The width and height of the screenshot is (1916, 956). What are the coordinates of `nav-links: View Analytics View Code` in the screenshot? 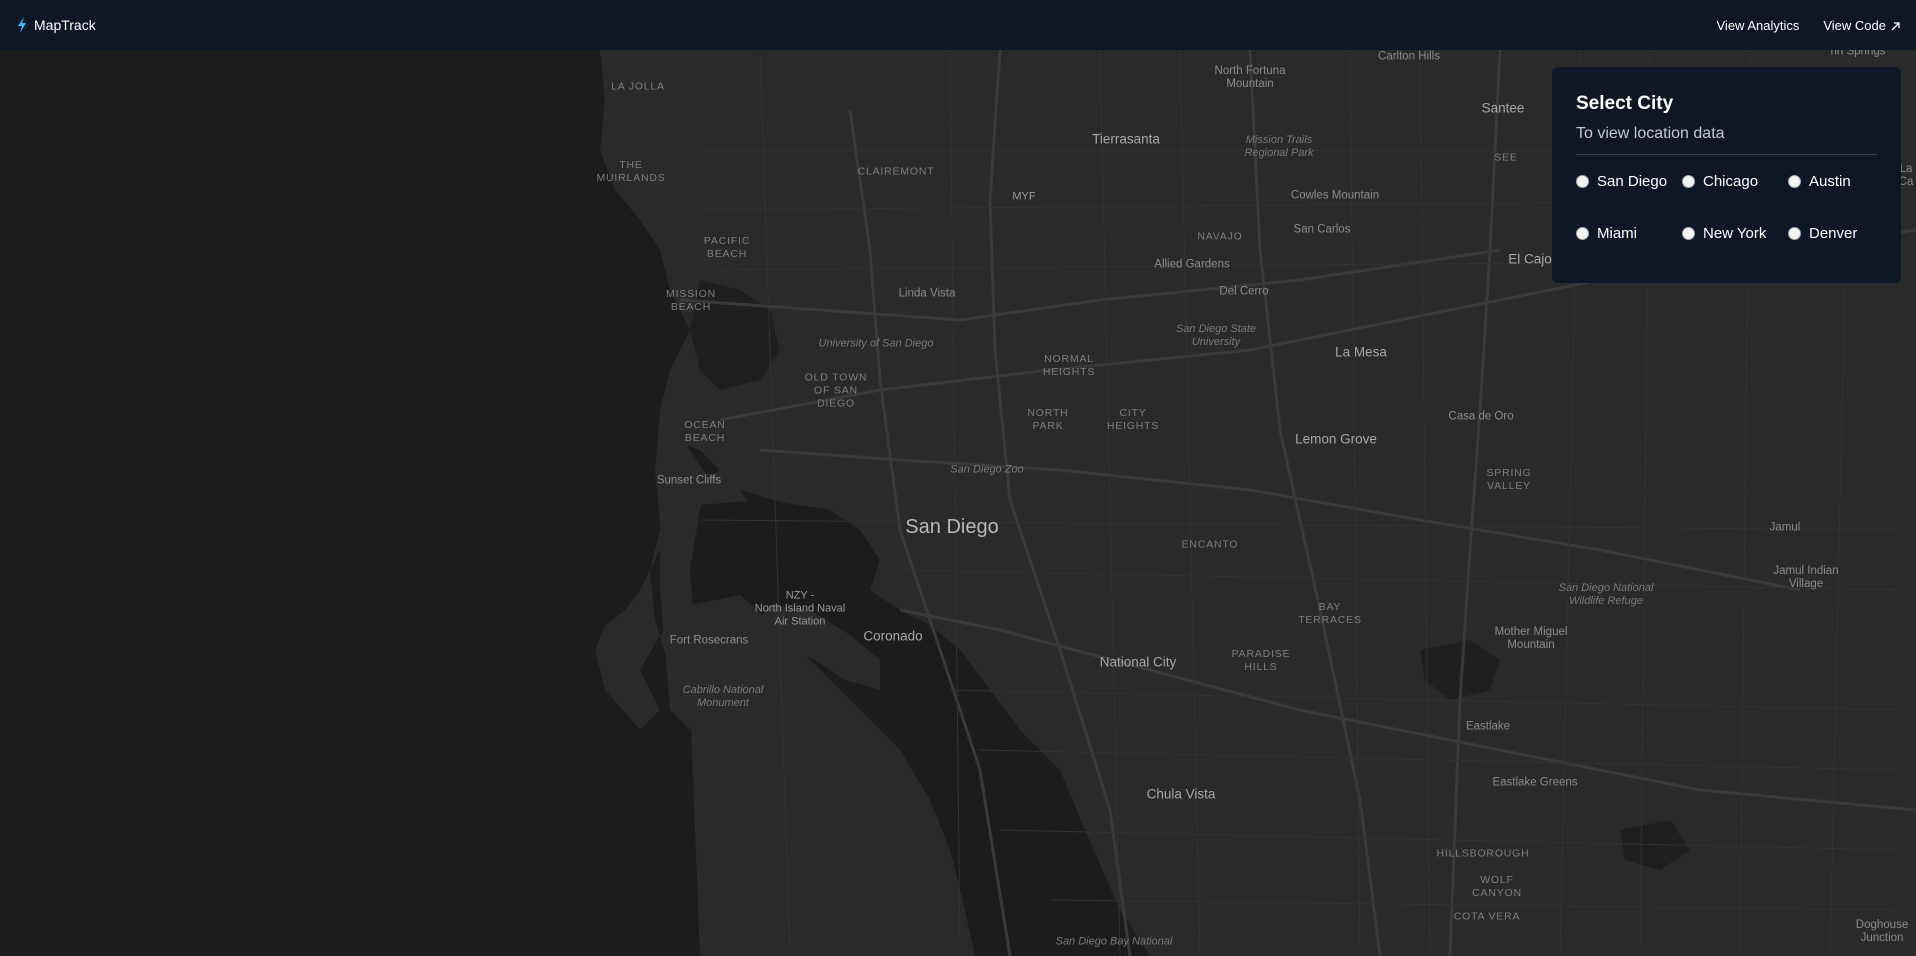 It's located at (1797, 25).